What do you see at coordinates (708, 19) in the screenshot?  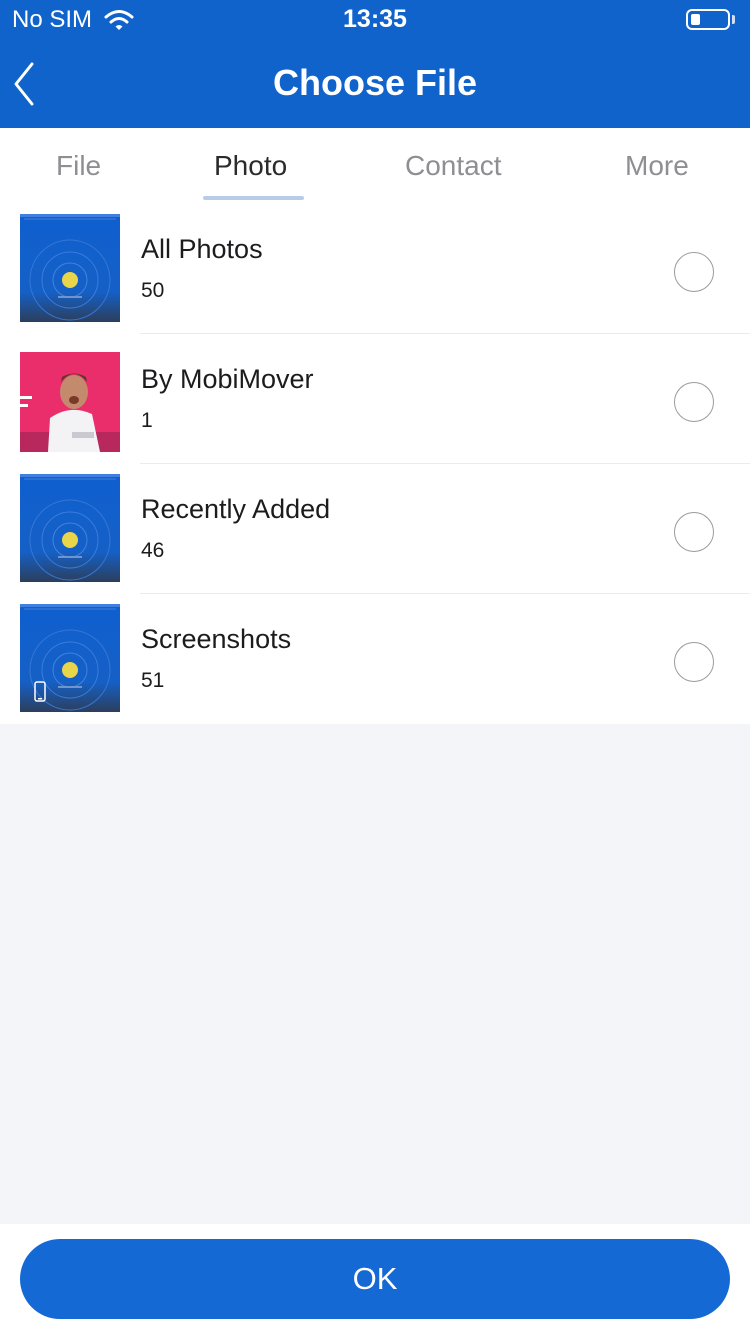 I see `battery-icon` at bounding box center [708, 19].